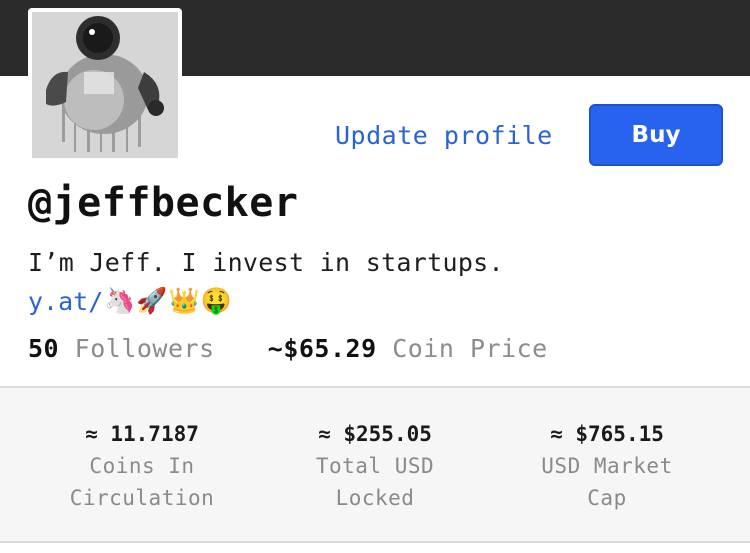 The height and width of the screenshot is (553, 750). I want to click on profile-bio: I’m Jeff. I invest in startups., so click(266, 262).